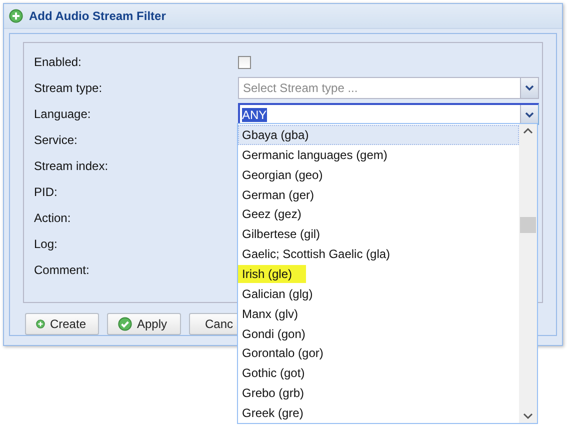  I want to click on option-text: Galician (glg), so click(277, 293).